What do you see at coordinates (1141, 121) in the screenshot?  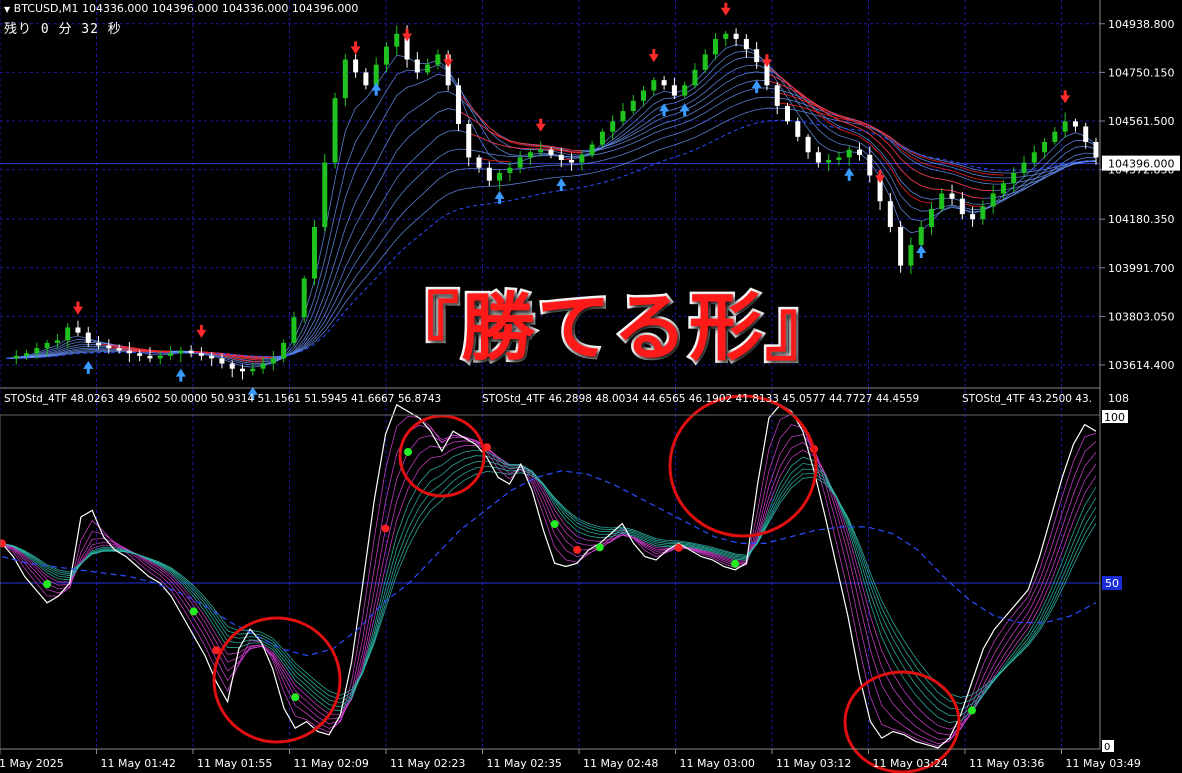 I see `price-tick-label: 104561.500` at bounding box center [1141, 121].